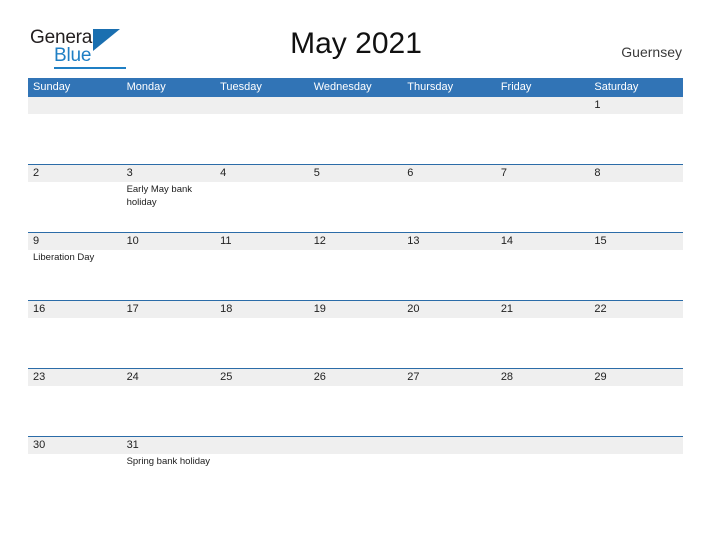  I want to click on events-band: Spring bank holiday, so click(355, 461).